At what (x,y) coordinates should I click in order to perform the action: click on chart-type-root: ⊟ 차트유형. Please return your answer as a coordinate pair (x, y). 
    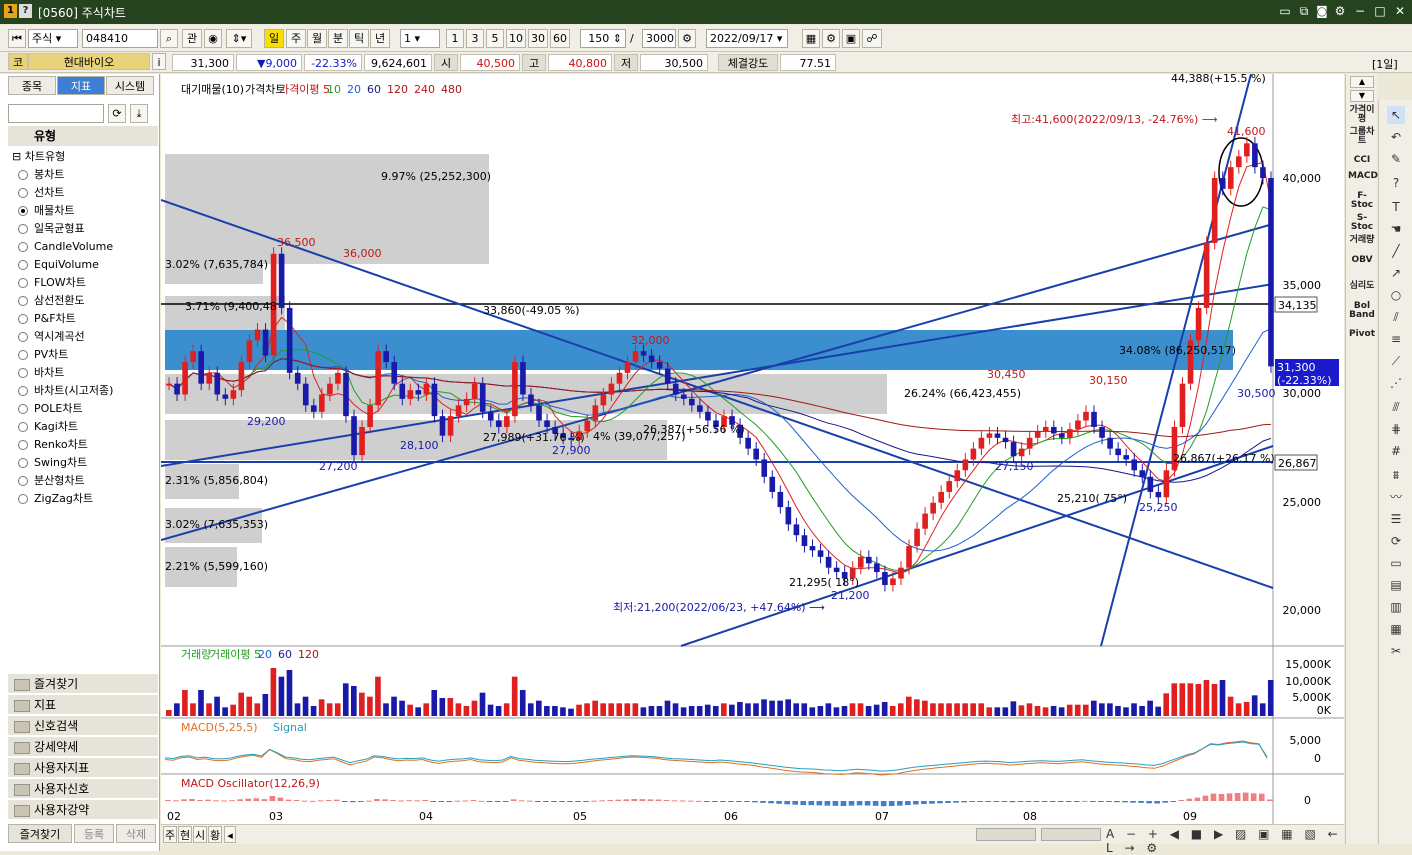
    Looking at the image, I should click on (38, 156).